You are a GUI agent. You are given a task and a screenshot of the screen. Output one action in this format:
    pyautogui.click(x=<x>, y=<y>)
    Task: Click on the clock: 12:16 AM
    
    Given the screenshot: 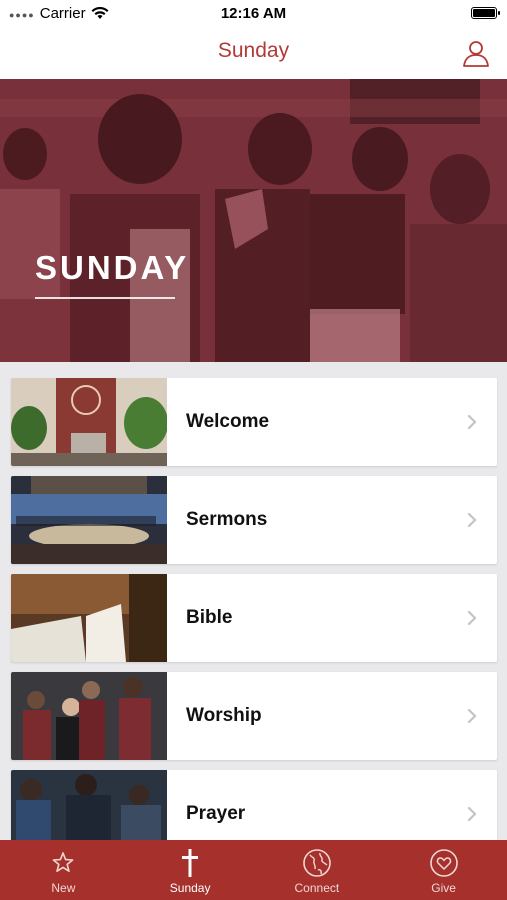 What is the action you would take?
    pyautogui.click(x=253, y=13)
    